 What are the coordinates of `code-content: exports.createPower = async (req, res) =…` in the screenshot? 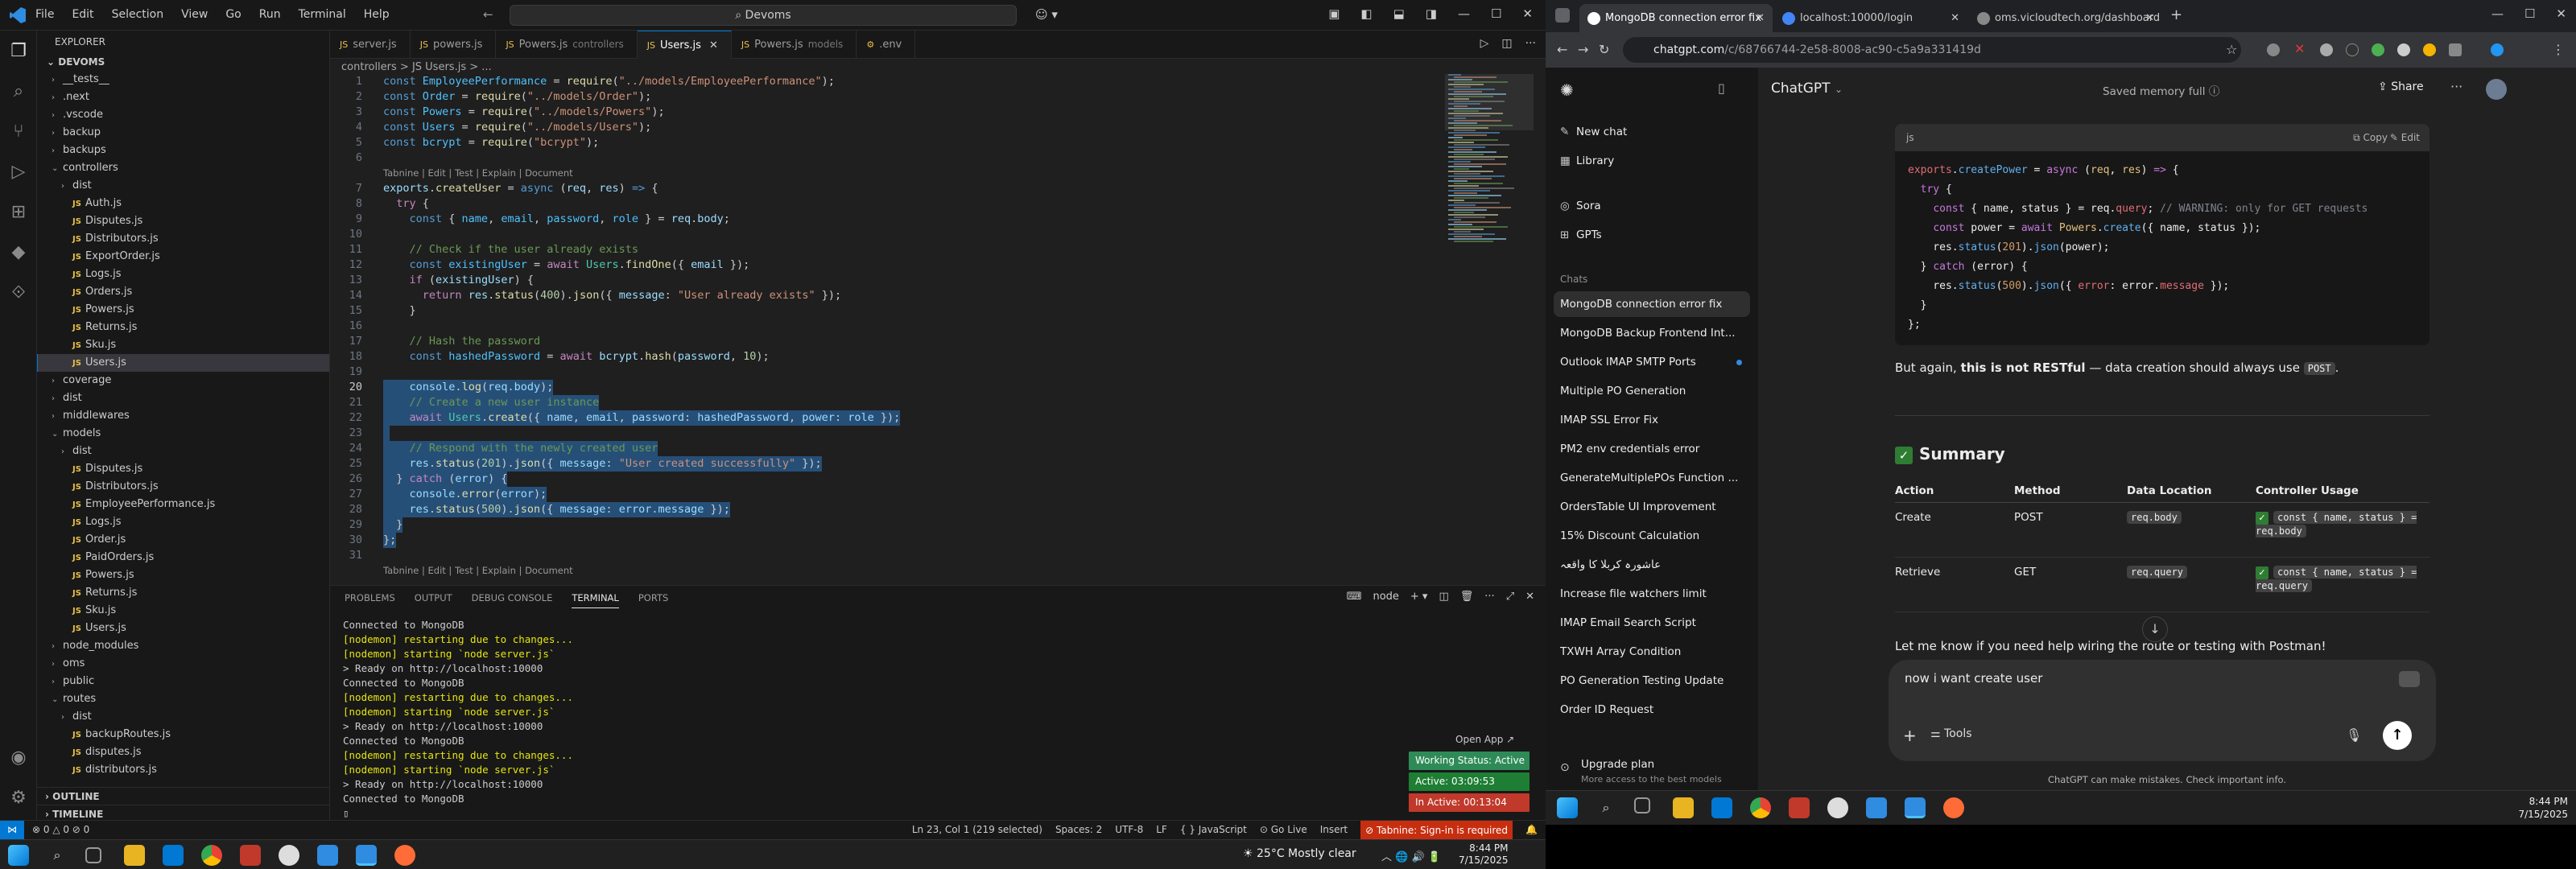 It's located at (2138, 248).